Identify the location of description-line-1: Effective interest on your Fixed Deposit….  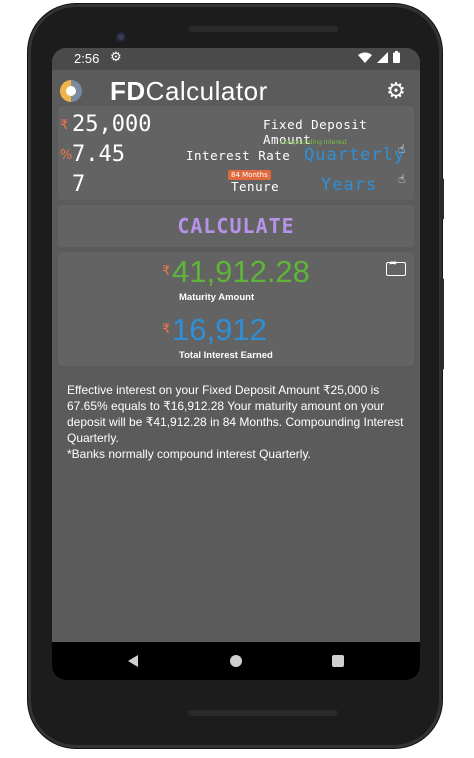
(235, 414).